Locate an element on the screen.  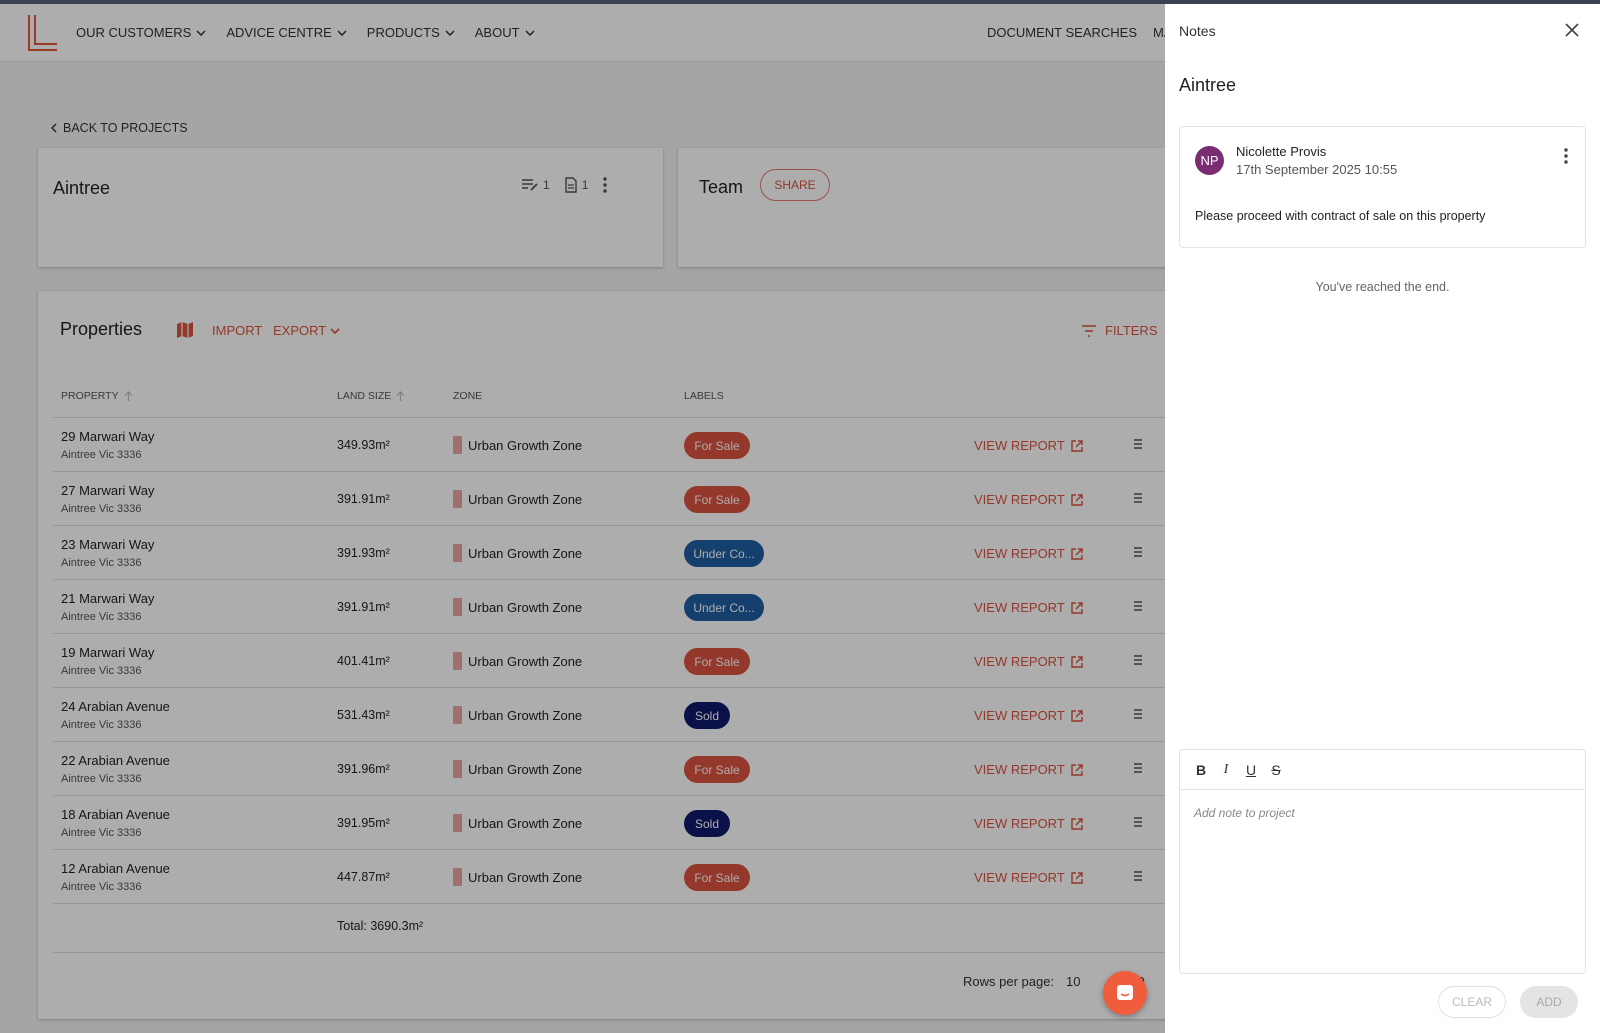
more-vertical-icon is located at coordinates (1566, 156).